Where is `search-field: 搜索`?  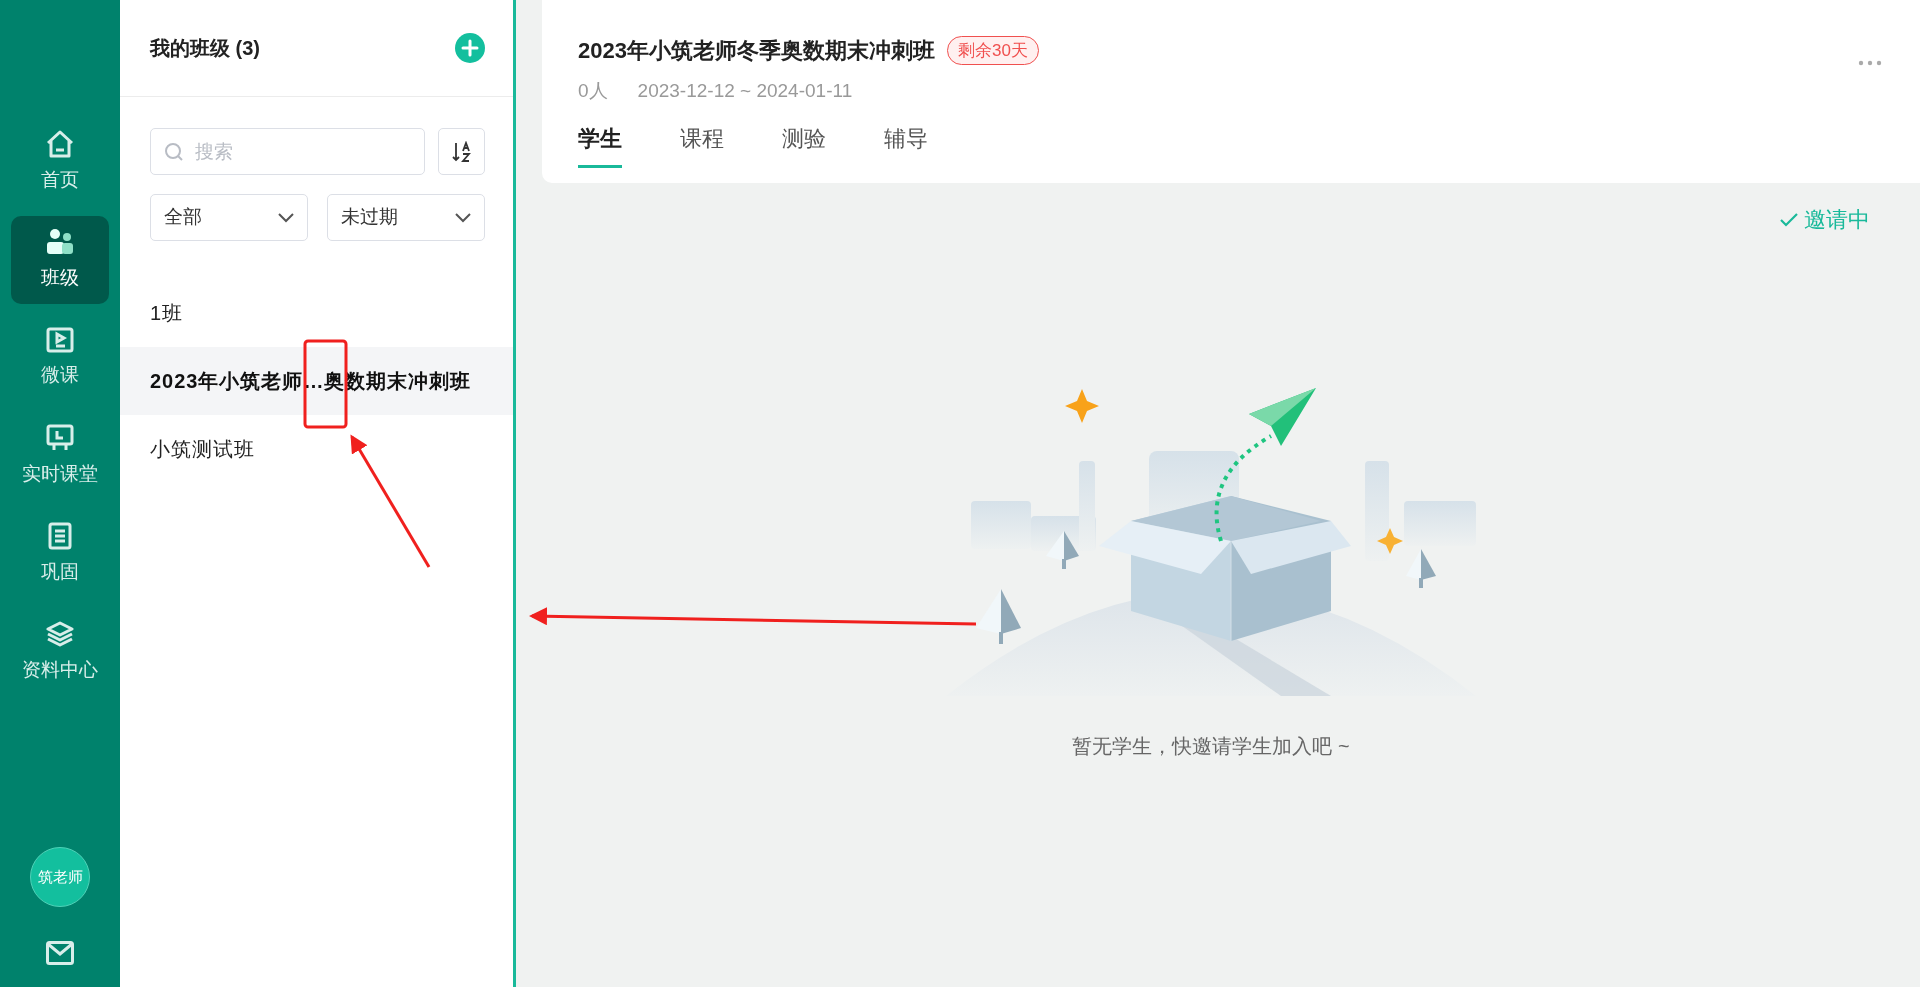 search-field: 搜索 is located at coordinates (287, 151).